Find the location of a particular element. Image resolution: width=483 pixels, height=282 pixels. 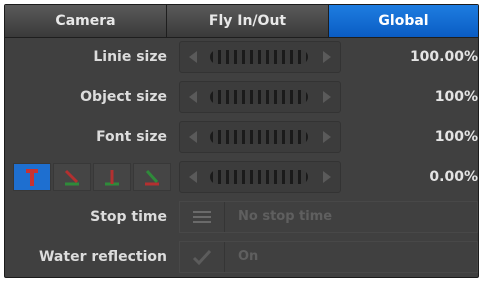

axis-yz-button is located at coordinates (152, 177).